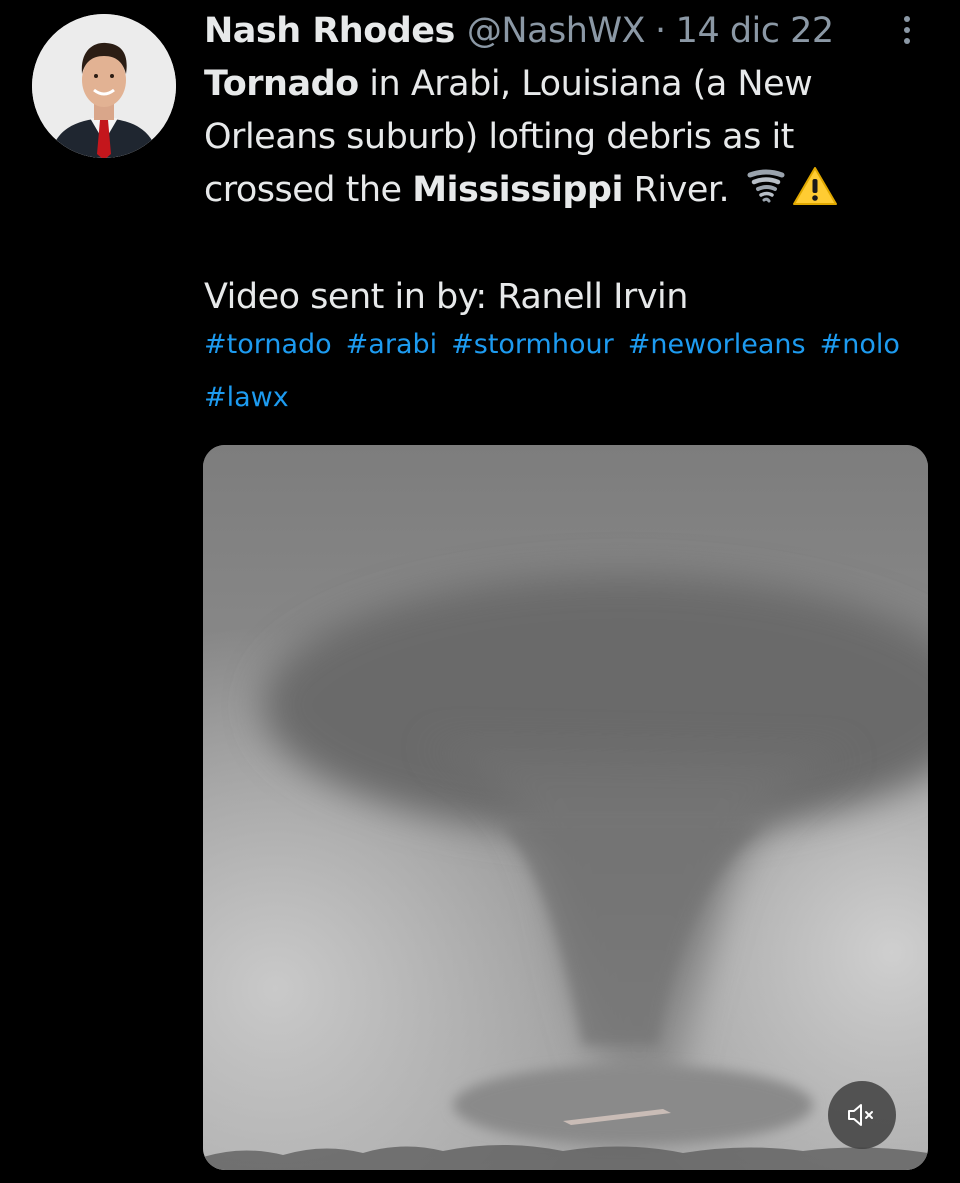 Image resolution: width=960 pixels, height=1183 pixels. What do you see at coordinates (517, 190) in the screenshot?
I see `bold-keyword-mississippi: Mississippi` at bounding box center [517, 190].